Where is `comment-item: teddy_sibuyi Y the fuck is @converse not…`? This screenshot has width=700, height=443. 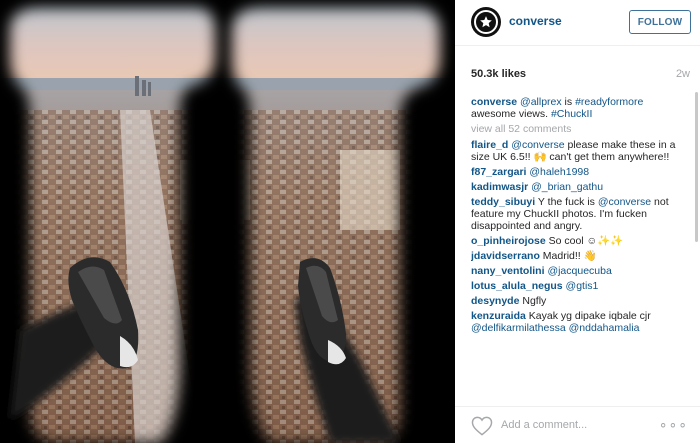 comment-item: teddy_sibuyi Y the fuck is @converse not… is located at coordinates (581, 214).